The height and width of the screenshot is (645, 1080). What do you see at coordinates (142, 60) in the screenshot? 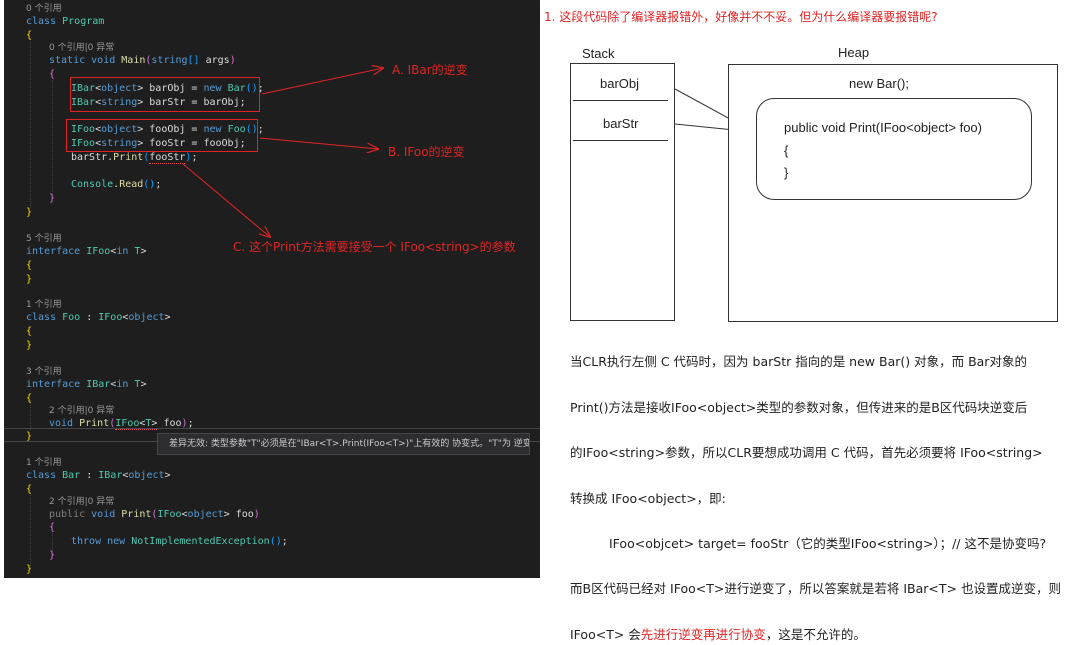
I see `code-line-main-signature: static void Main(string[] args)` at bounding box center [142, 60].